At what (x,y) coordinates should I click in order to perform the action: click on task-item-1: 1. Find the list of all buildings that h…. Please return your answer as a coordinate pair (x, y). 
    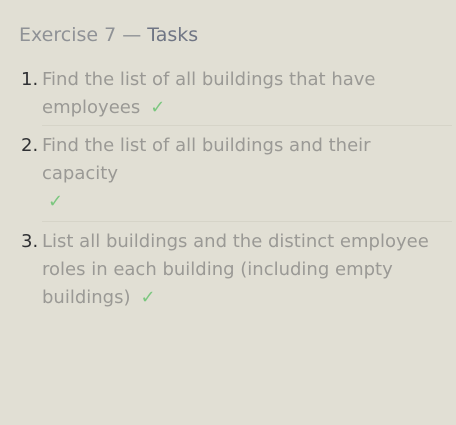
    Looking at the image, I should click on (228, 94).